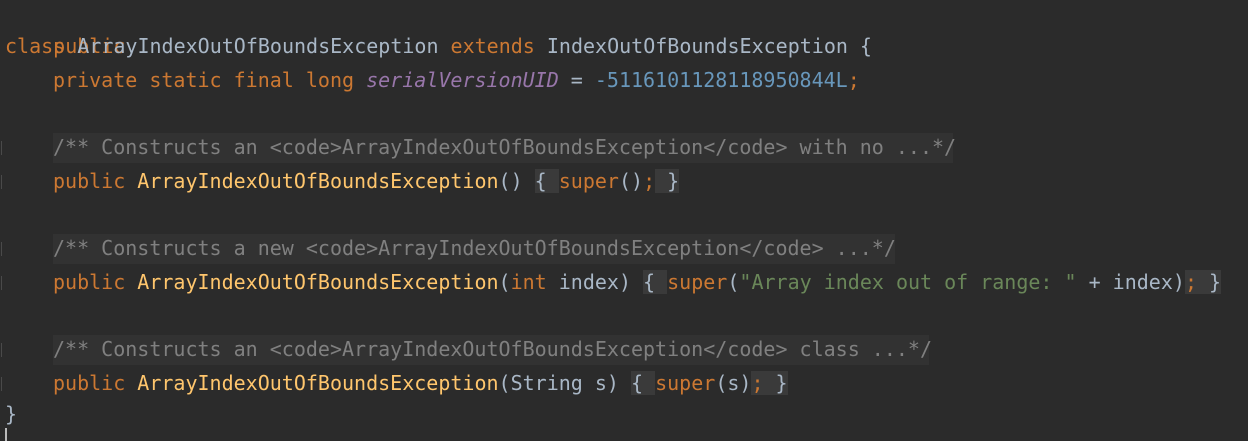  I want to click on field-name: serialVersionUID, so click(462, 80).